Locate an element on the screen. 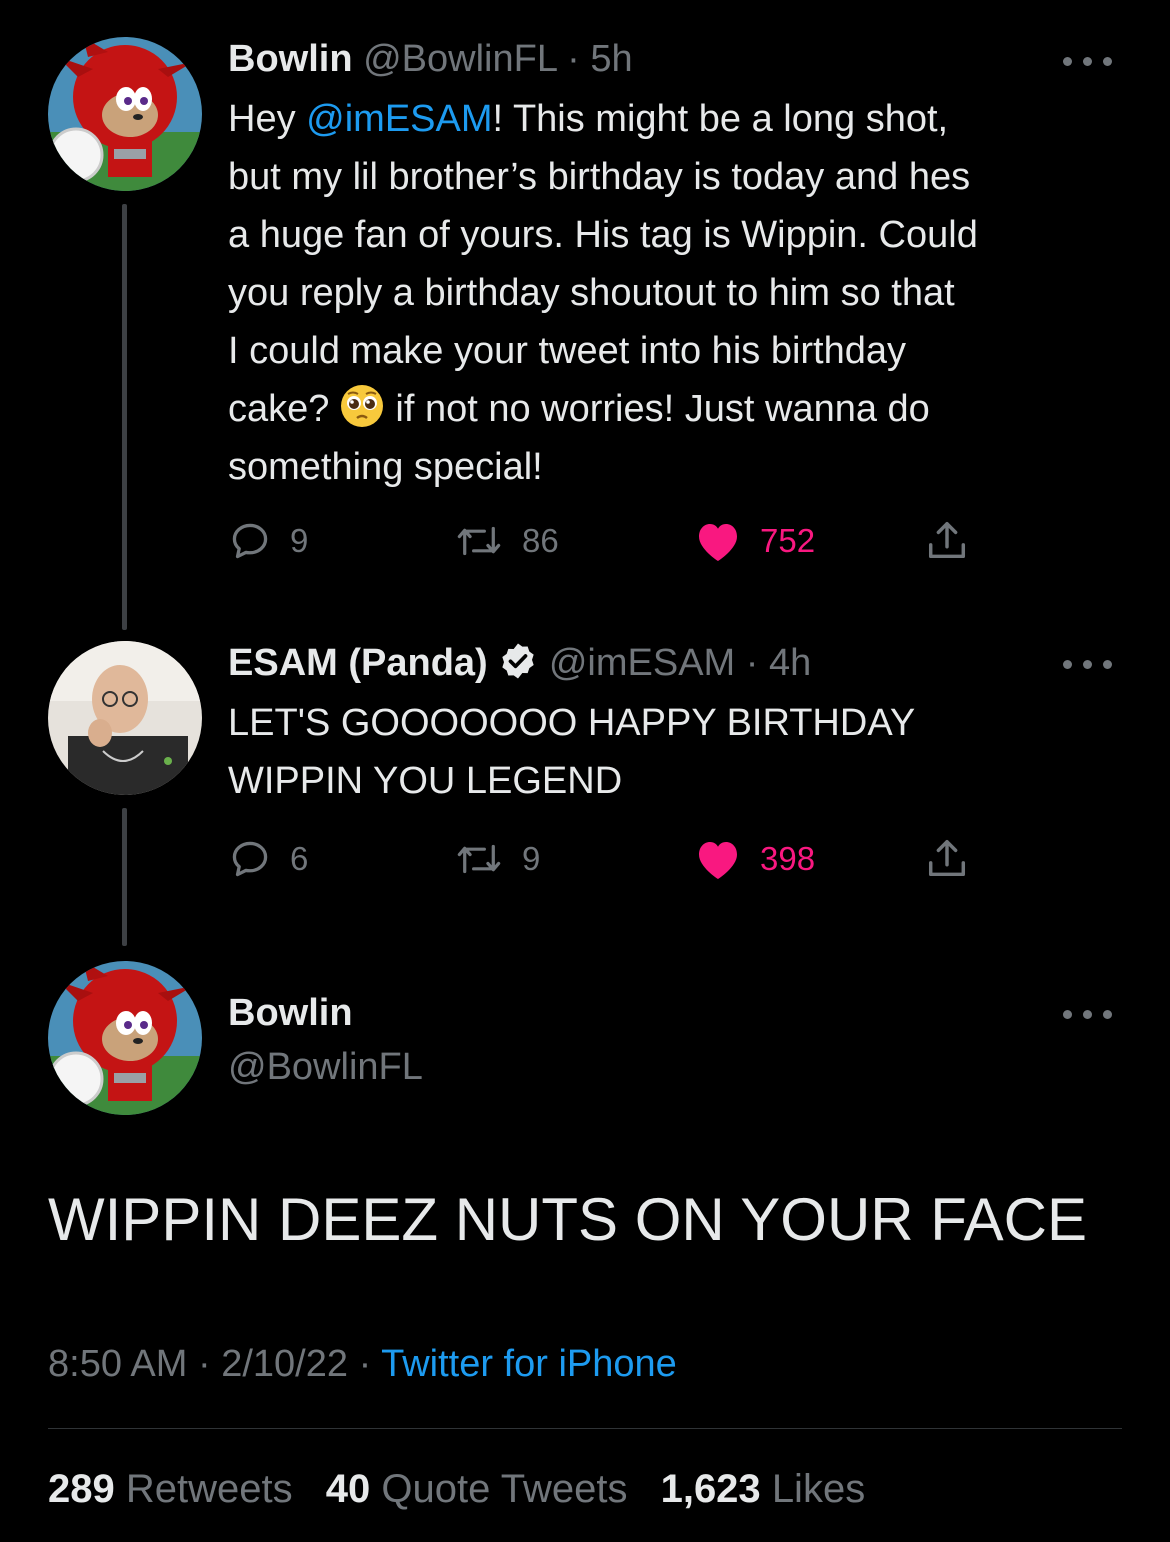 The width and height of the screenshot is (1170, 1542). retweets-stat: 289 Retweets is located at coordinates (181, 1489).